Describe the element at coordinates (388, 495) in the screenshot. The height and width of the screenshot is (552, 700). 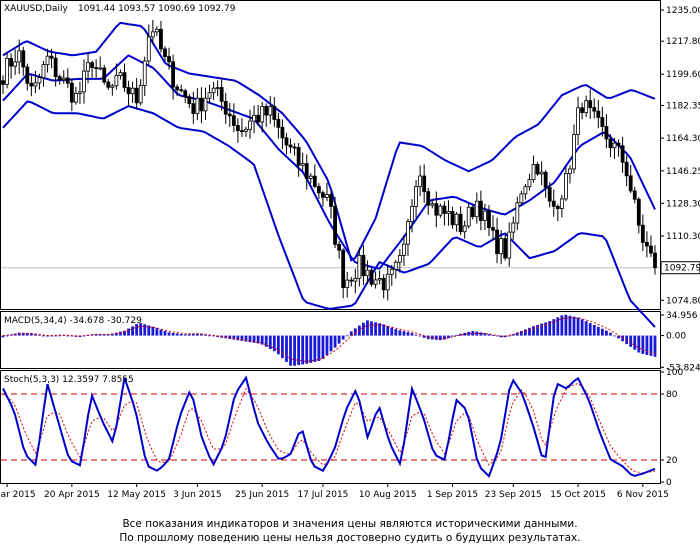
I see `x-tick-label: 10 Aug 2015` at that location.